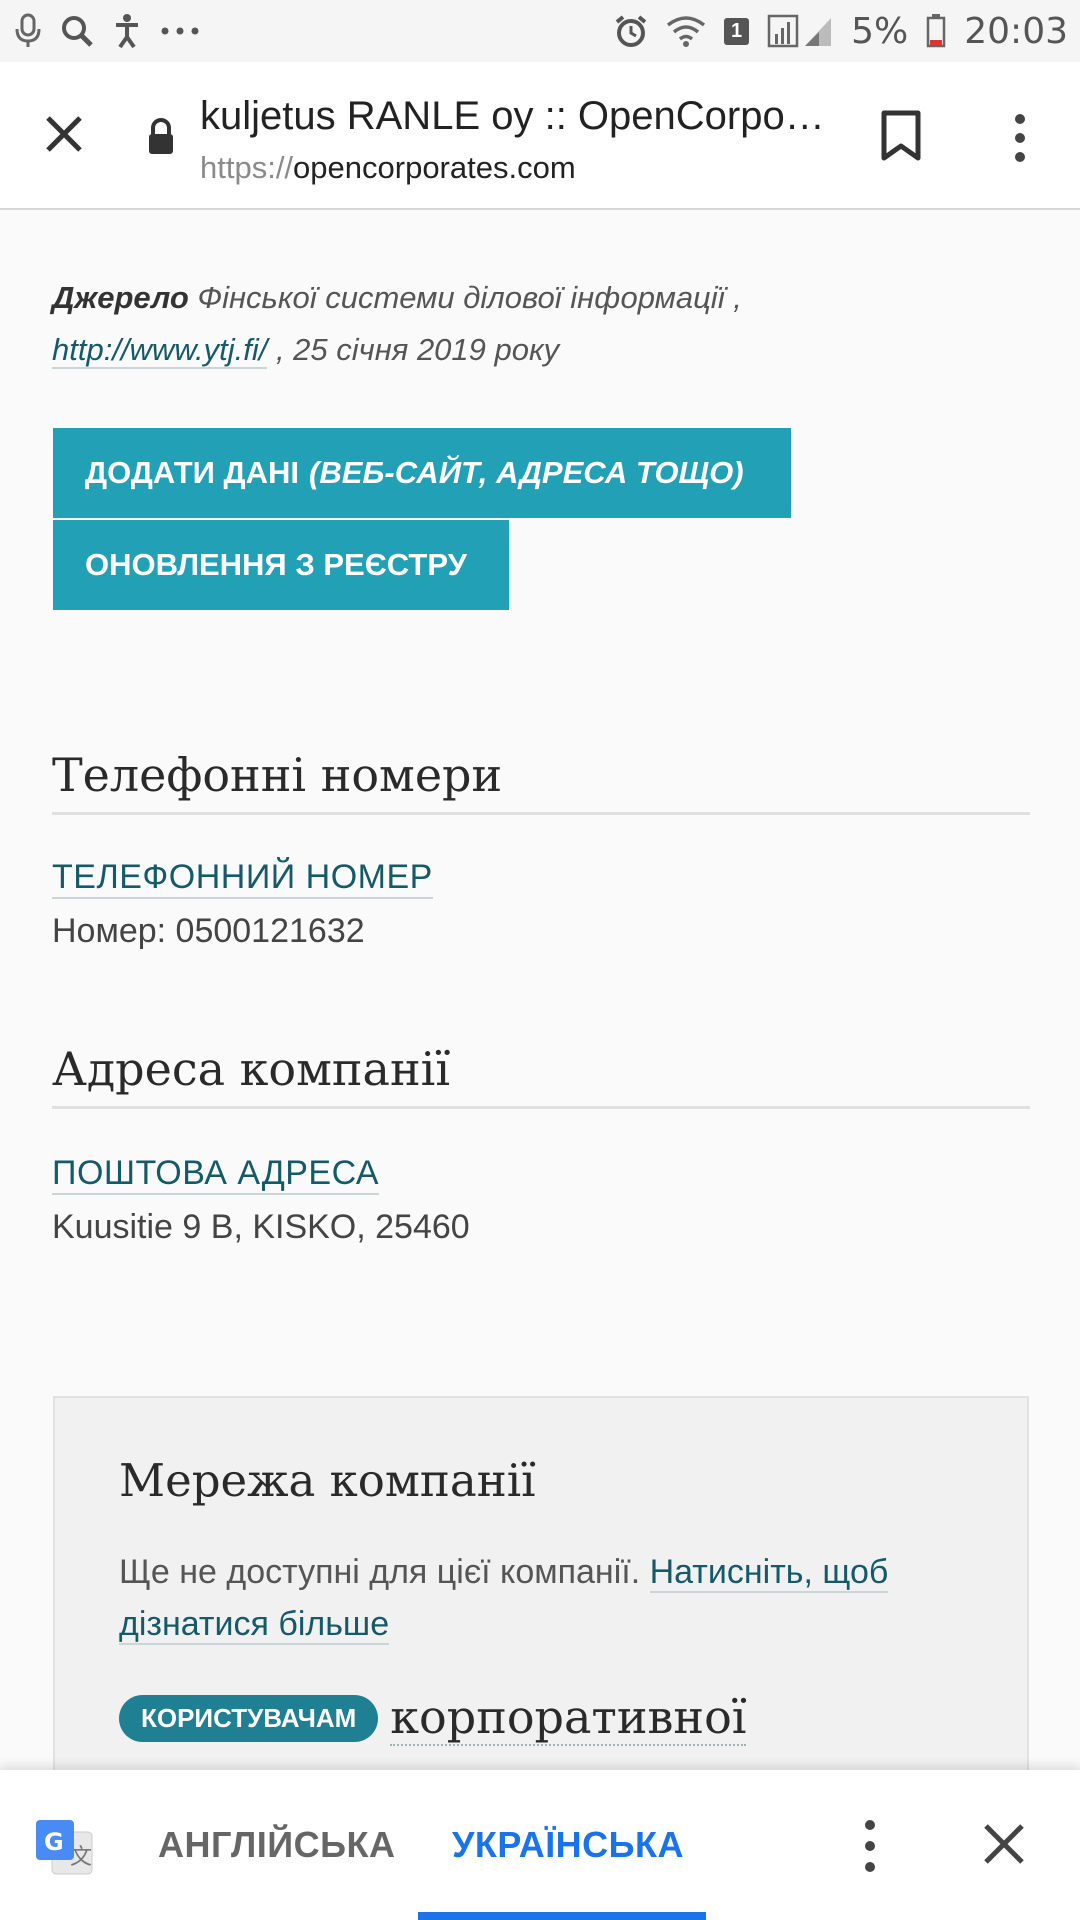 This screenshot has height=1920, width=1080. What do you see at coordinates (1004, 1846) in the screenshot?
I see `close-translate-icon` at bounding box center [1004, 1846].